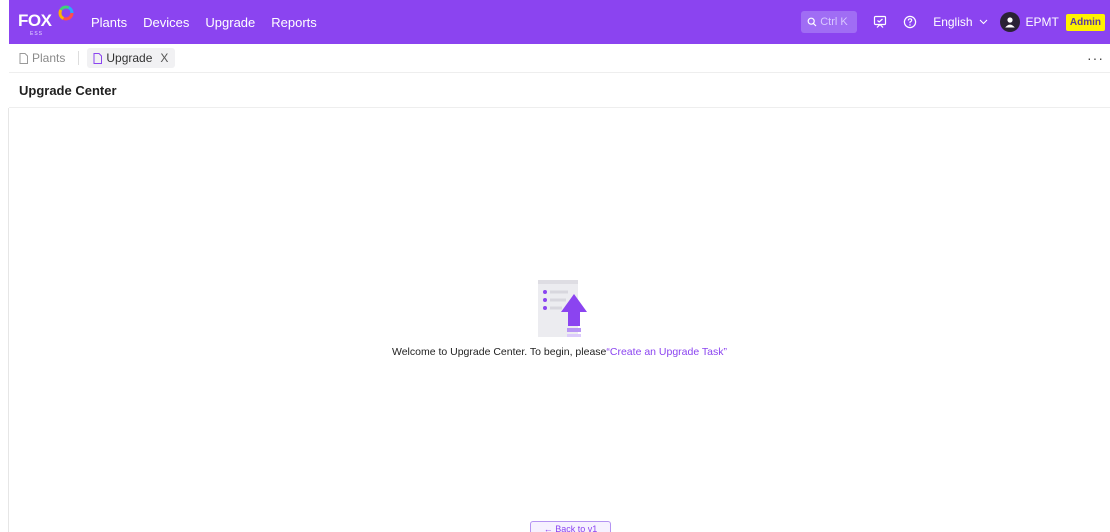 This screenshot has height=532, width=1110. Describe the element at coordinates (1095, 58) in the screenshot. I see `more-options-icon: ···` at that location.